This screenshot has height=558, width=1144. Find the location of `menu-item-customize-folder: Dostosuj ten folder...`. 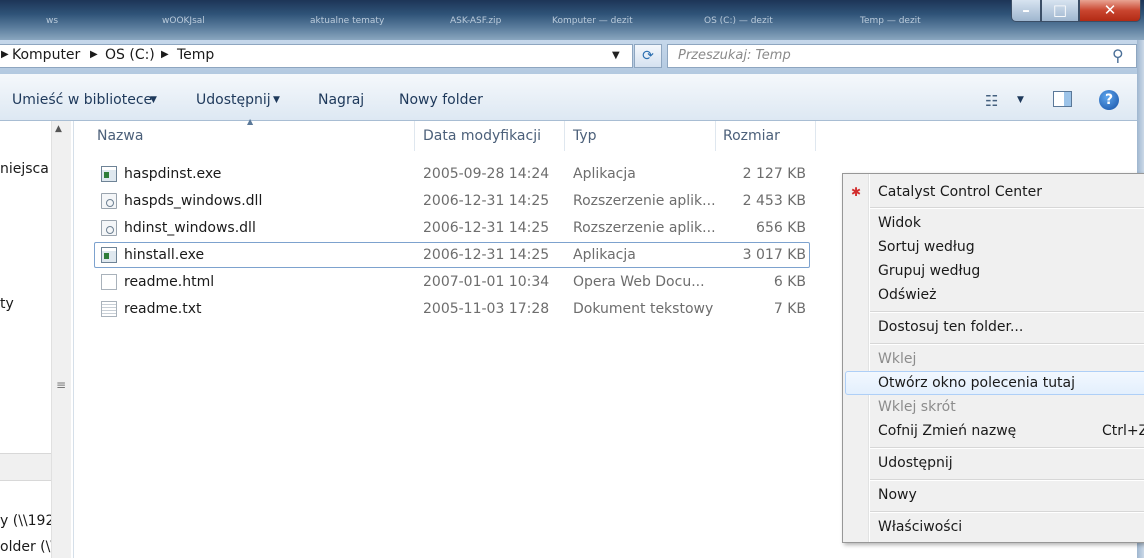

menu-item-customize-folder: Dostosuj ten folder... is located at coordinates (950, 327).